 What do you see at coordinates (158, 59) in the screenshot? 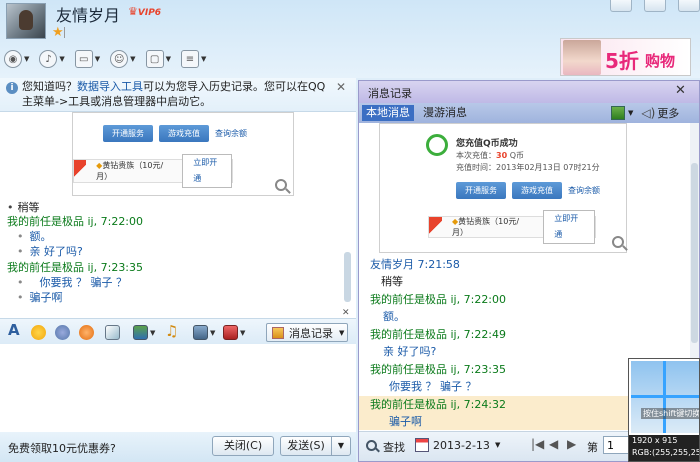
I see `screen-share-button: ▢ ▼` at bounding box center [158, 59].